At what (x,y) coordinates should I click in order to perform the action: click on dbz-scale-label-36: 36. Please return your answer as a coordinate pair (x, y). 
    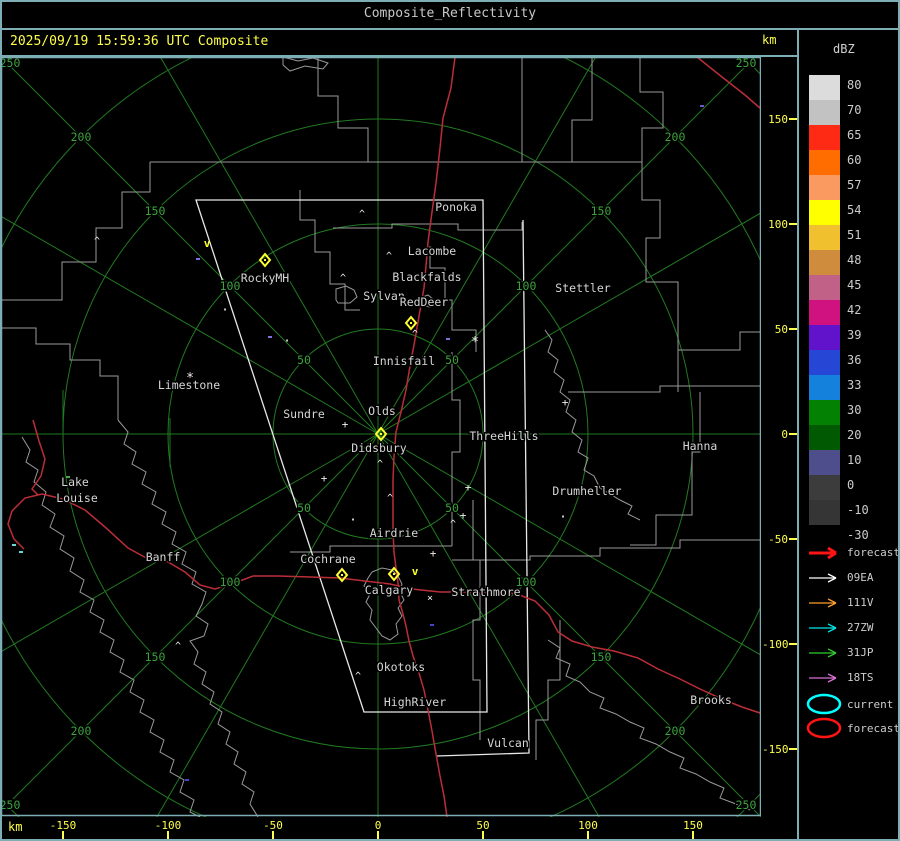
    Looking at the image, I should click on (854, 360).